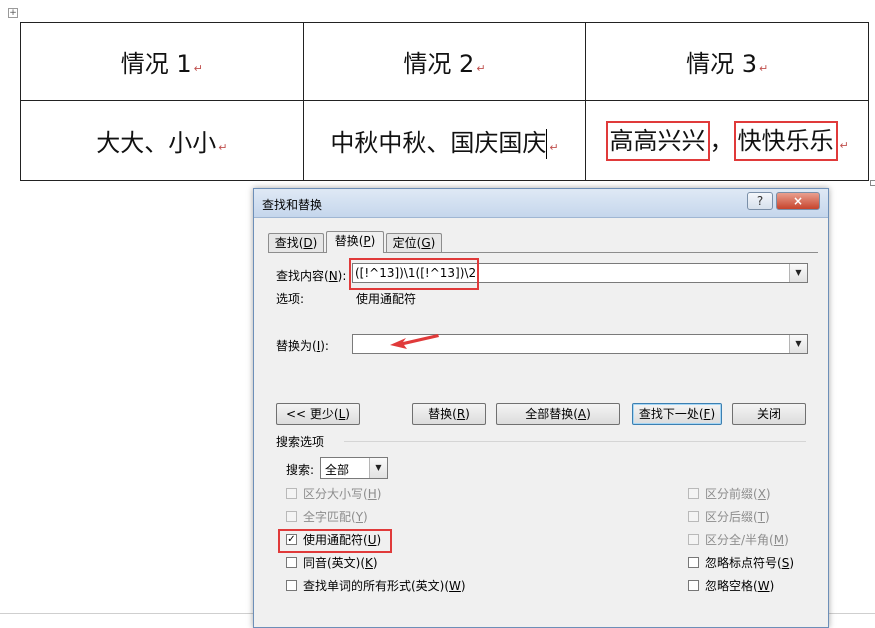 The height and width of the screenshot is (628, 875). I want to click on tab-goto: 定位(G), so click(414, 243).